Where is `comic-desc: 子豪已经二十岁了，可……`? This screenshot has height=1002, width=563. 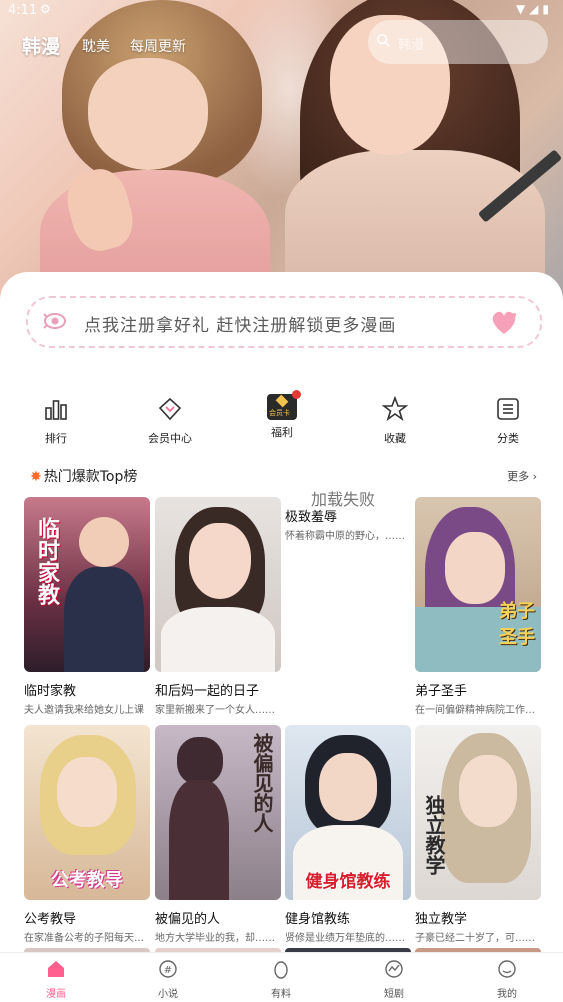
comic-desc: 子豪已经二十岁了，可…… is located at coordinates (475, 938).